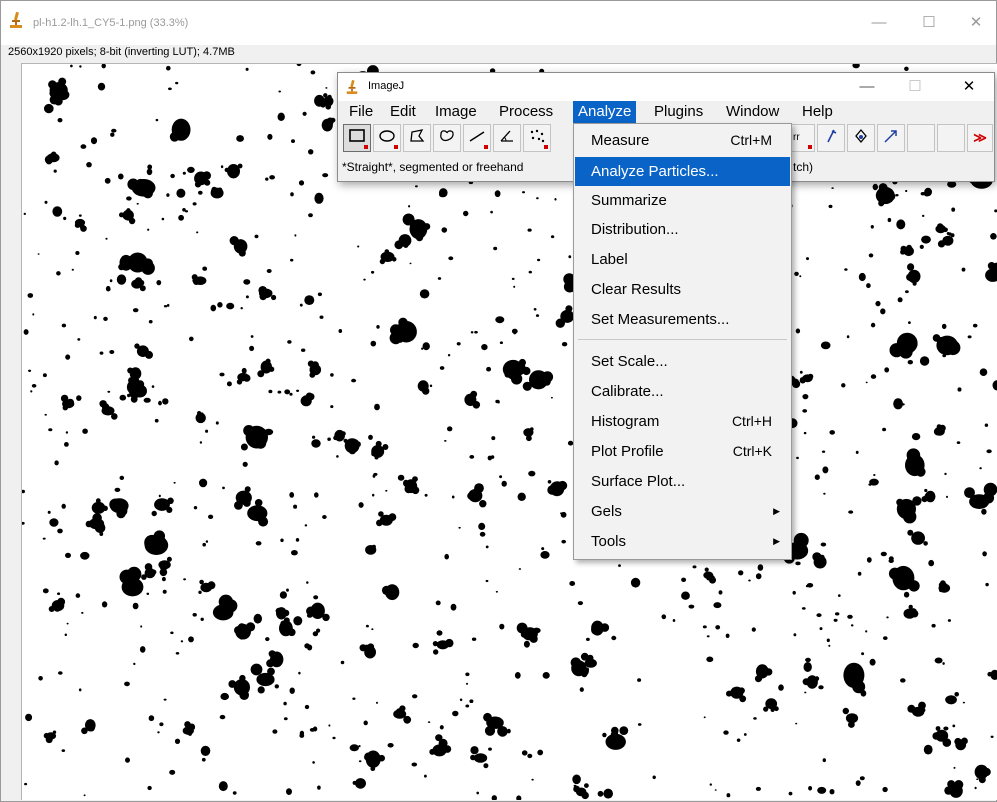 The width and height of the screenshot is (997, 802). I want to click on more-tools-button: ≫, so click(980, 138).